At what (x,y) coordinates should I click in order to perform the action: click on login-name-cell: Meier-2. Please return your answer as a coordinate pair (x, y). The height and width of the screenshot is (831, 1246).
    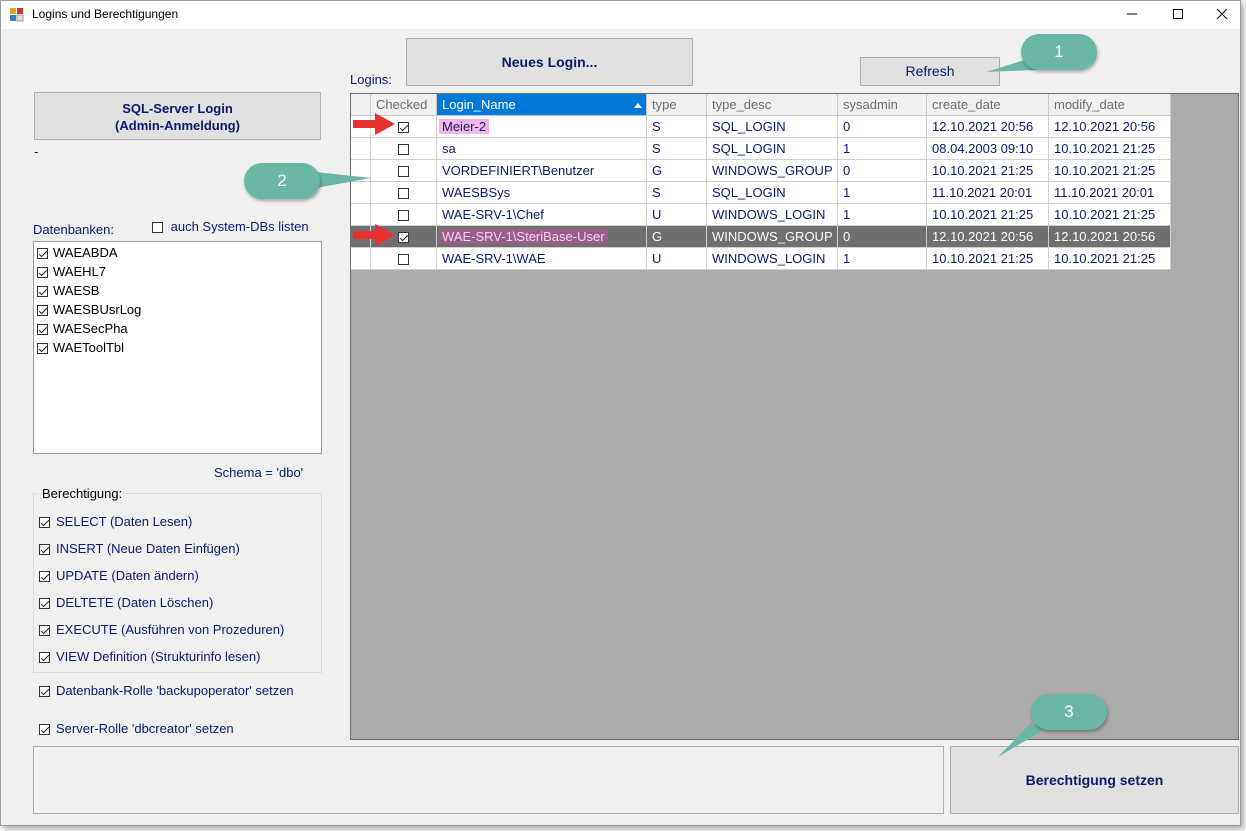
    Looking at the image, I should click on (542, 127).